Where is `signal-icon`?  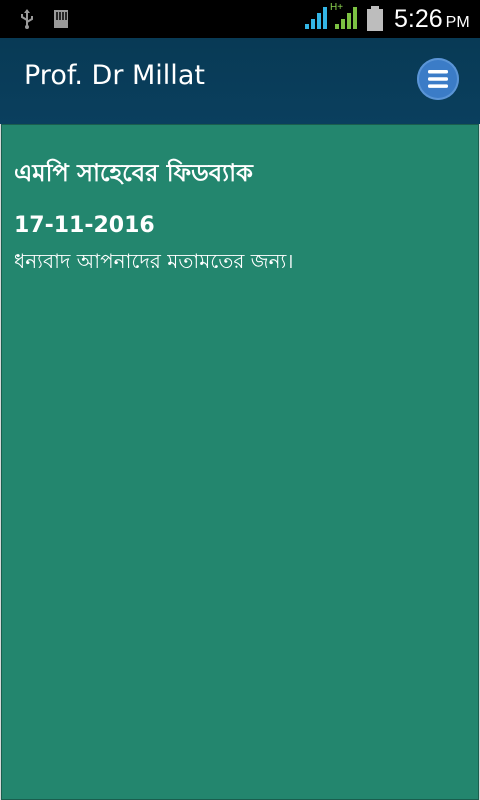 signal-icon is located at coordinates (316, 18).